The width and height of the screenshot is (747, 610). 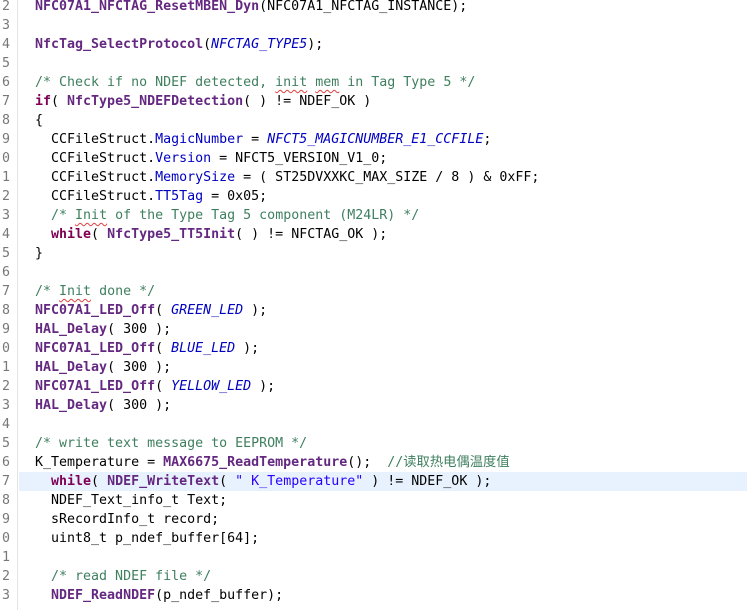 I want to click on code-token: of the Type Tag 5 component (M24LR) */, so click(x=263, y=215).